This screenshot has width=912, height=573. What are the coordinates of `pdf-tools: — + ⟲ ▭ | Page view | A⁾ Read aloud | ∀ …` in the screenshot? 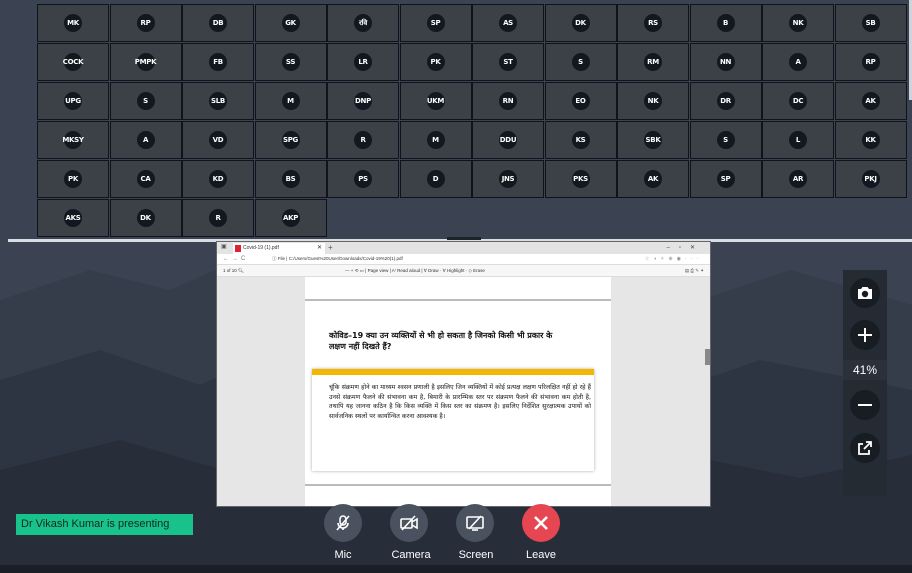 It's located at (415, 270).